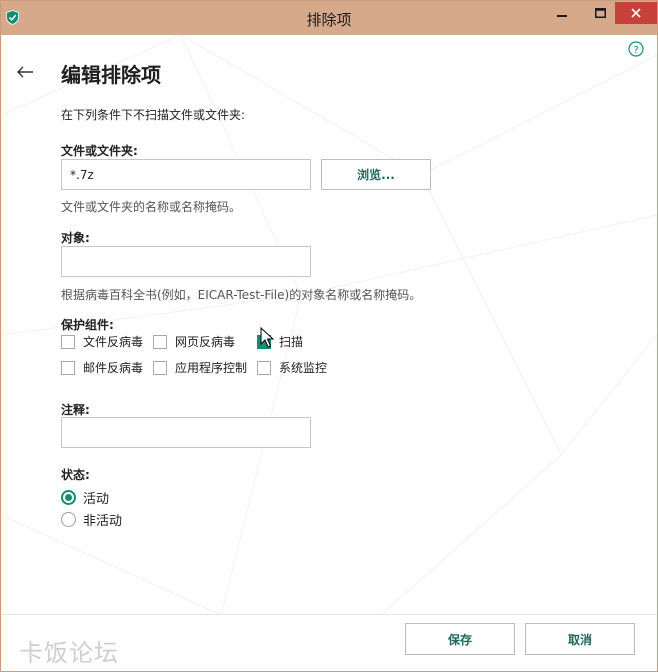  What do you see at coordinates (111, 75) in the screenshot?
I see `page-title: 编辑排除项` at bounding box center [111, 75].